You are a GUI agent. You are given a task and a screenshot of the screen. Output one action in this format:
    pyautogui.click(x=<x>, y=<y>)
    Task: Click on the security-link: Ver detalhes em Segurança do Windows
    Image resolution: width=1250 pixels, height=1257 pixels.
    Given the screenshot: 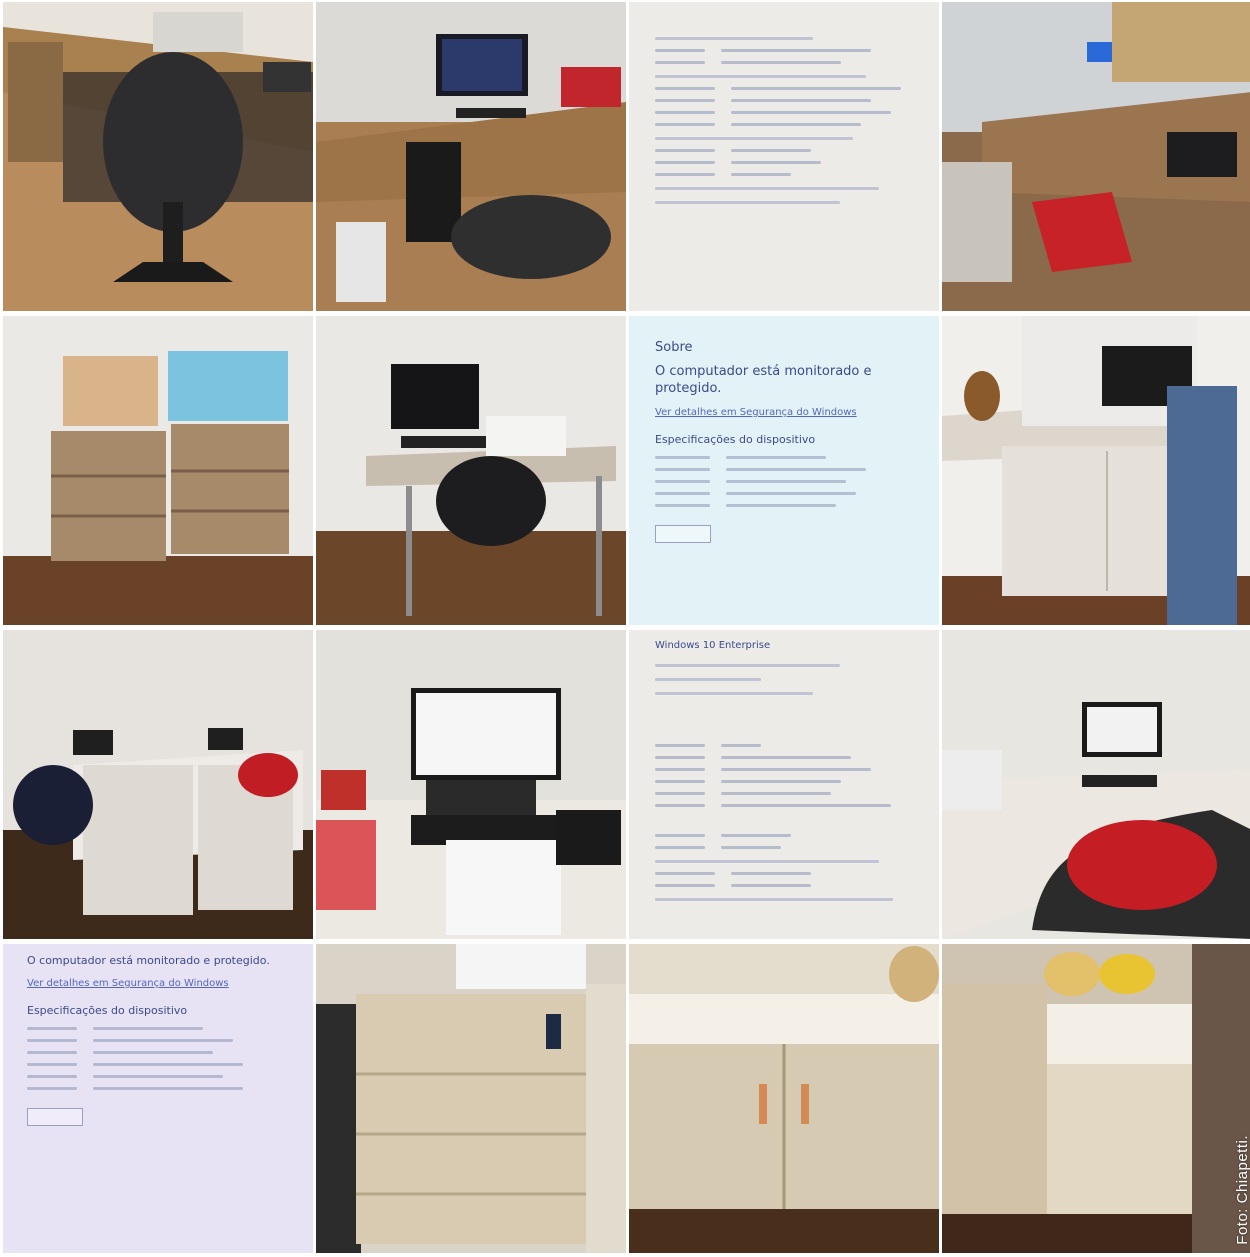 What is the action you would take?
    pyautogui.click(x=756, y=412)
    